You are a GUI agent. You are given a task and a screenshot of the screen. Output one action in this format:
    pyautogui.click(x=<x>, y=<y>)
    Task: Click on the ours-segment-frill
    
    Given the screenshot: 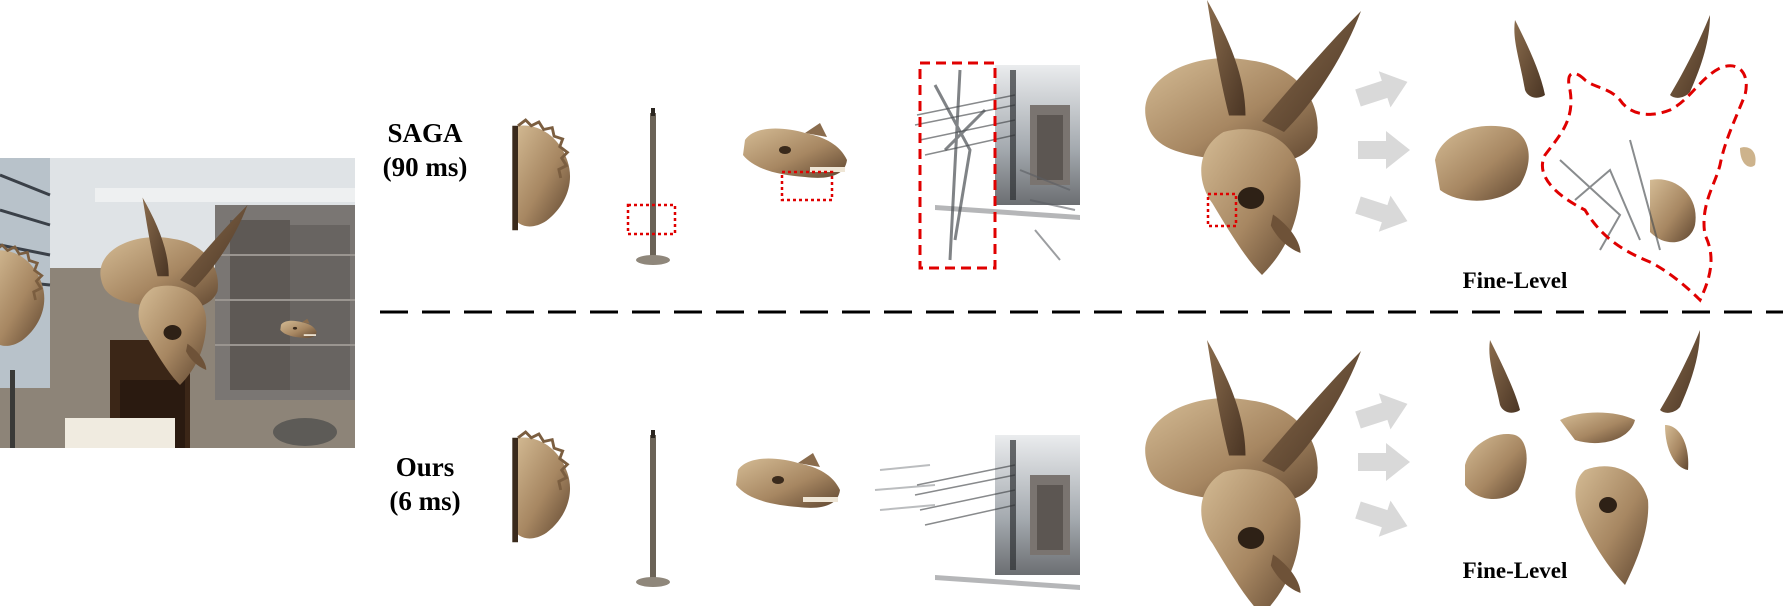 What is the action you would take?
    pyautogui.click(x=541, y=487)
    